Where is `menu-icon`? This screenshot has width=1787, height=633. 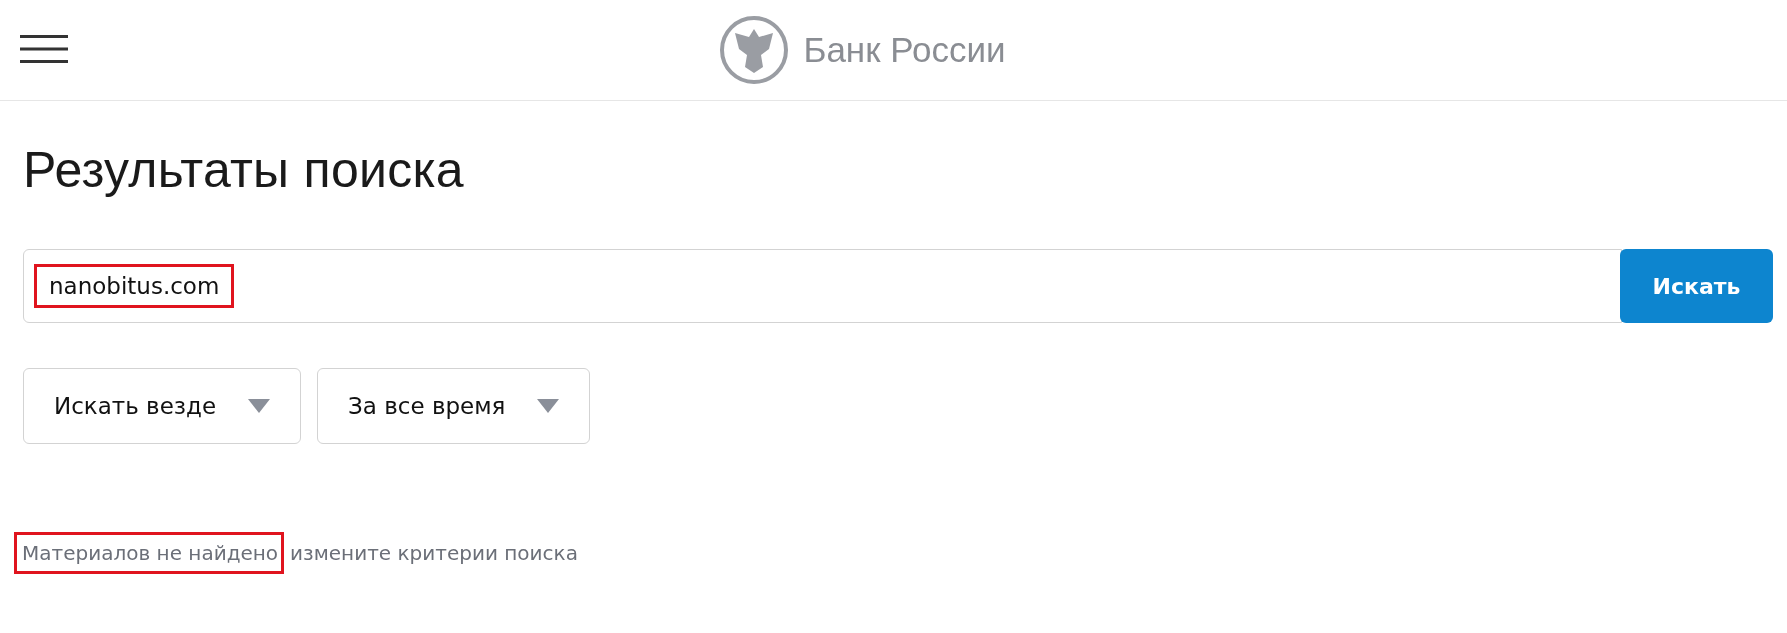 menu-icon is located at coordinates (44, 49).